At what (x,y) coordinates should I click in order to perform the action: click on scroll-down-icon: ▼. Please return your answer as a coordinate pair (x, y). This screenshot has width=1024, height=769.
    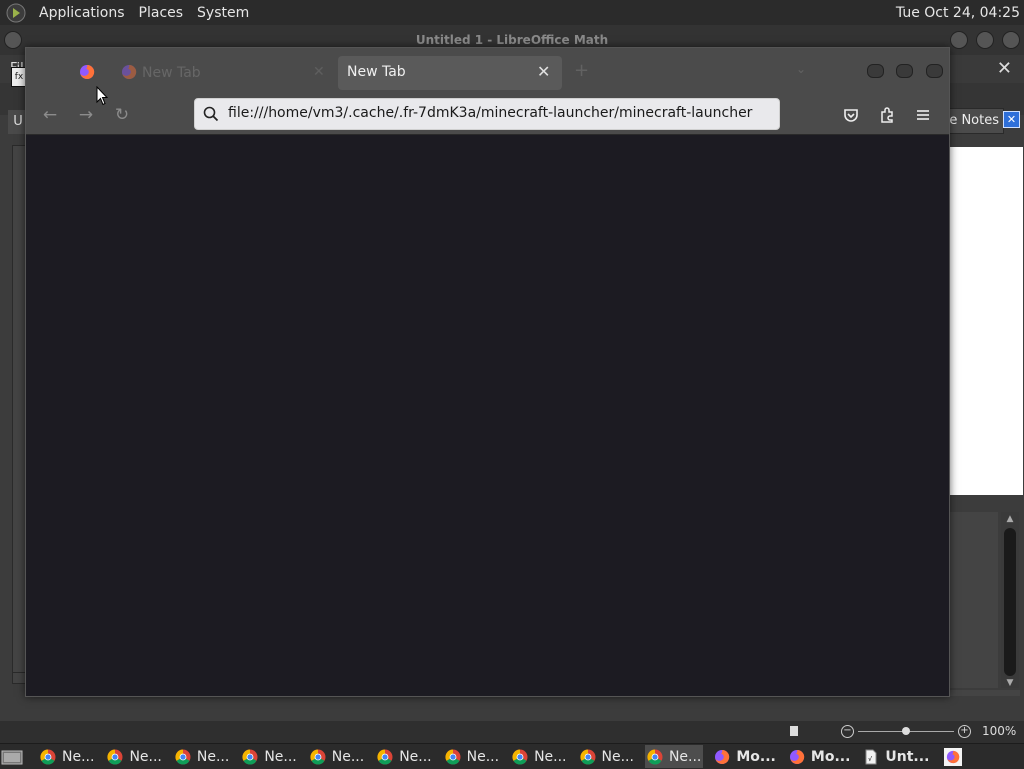
    Looking at the image, I should click on (1010, 683).